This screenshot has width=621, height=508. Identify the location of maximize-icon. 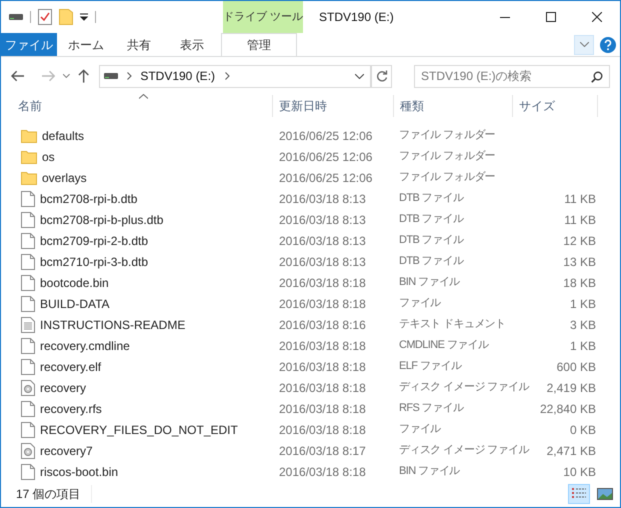
(551, 17).